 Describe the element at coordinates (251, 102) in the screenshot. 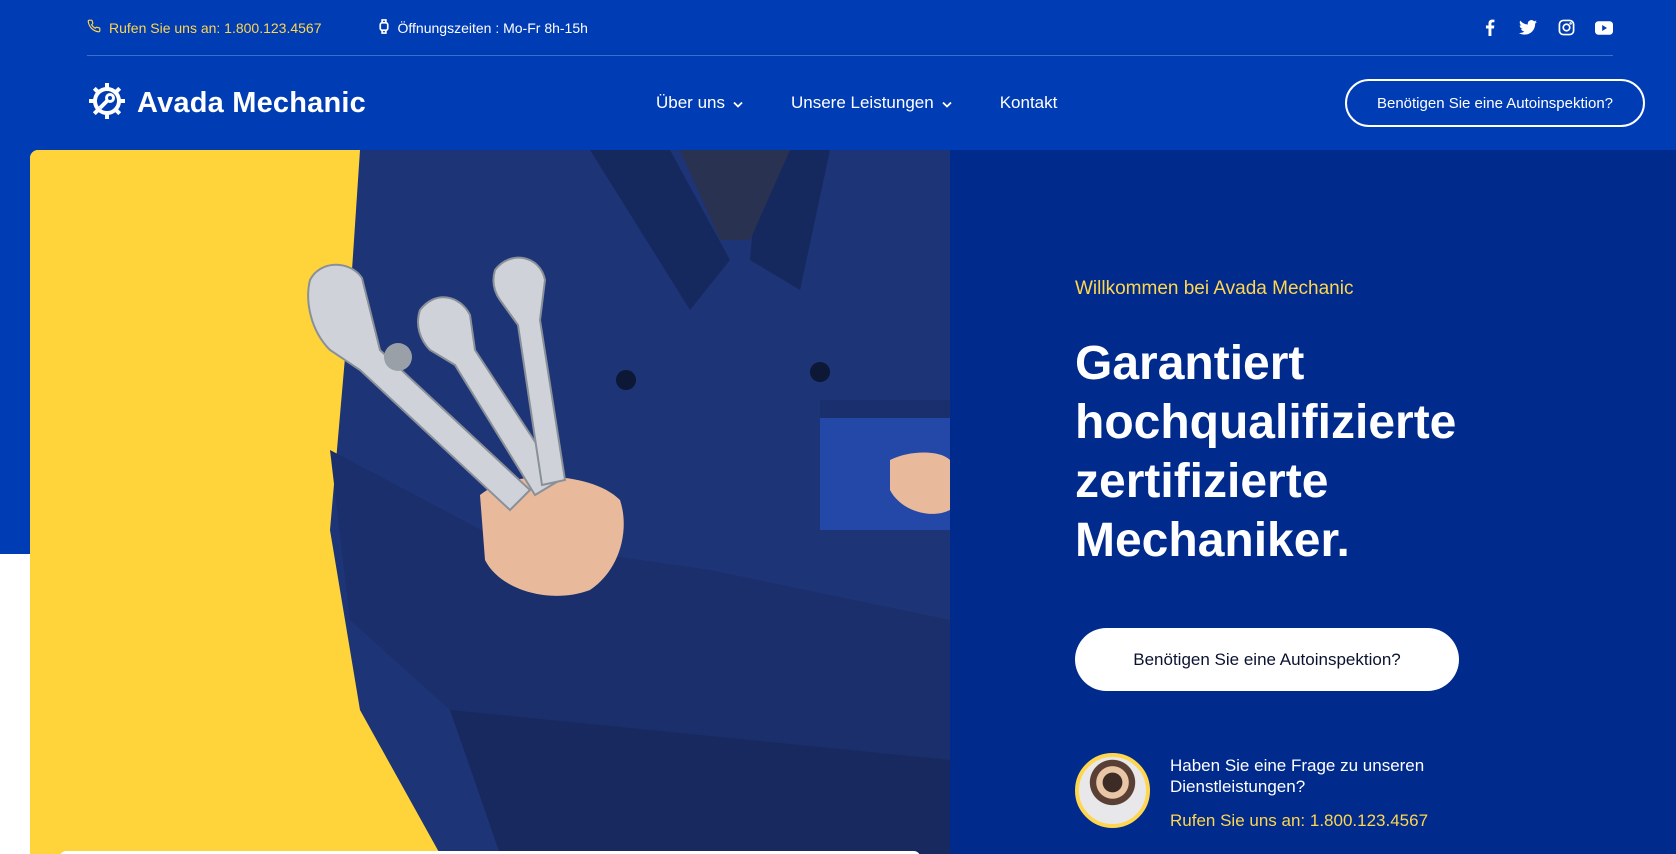

I see `logo-text: Avada Mechanic` at that location.